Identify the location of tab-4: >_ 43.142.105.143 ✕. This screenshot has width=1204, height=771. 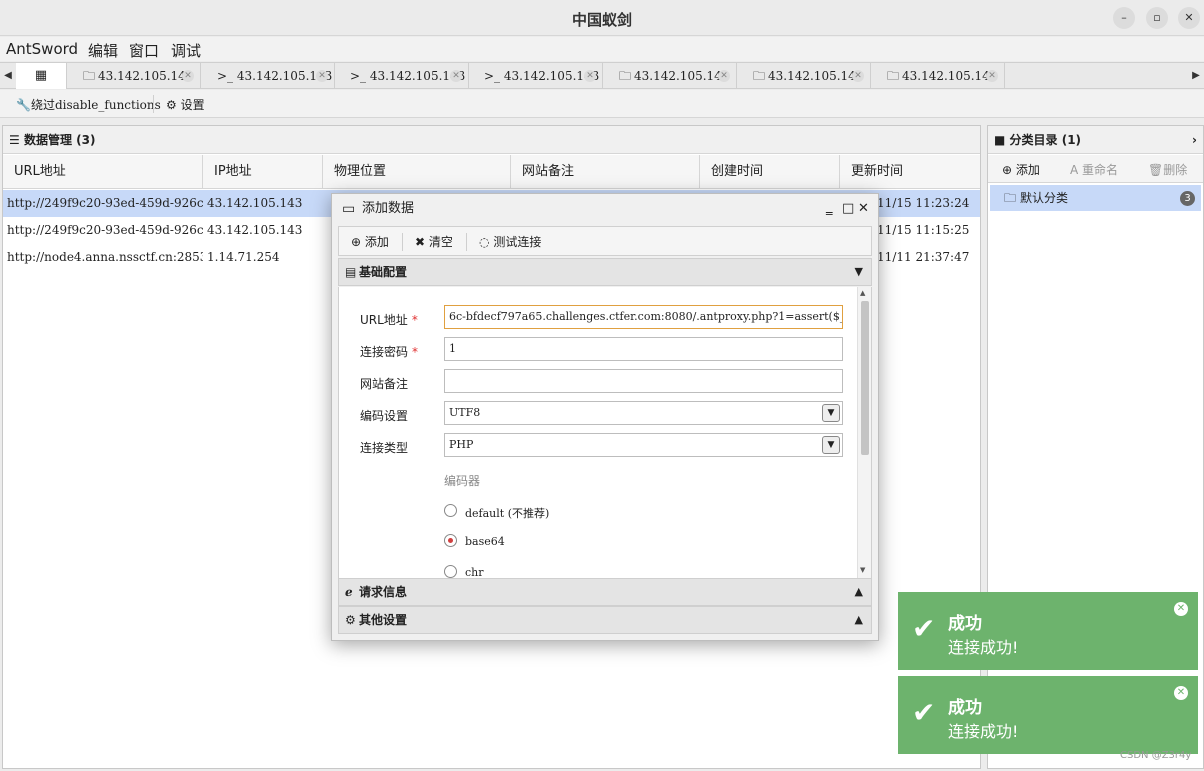
(536, 76).